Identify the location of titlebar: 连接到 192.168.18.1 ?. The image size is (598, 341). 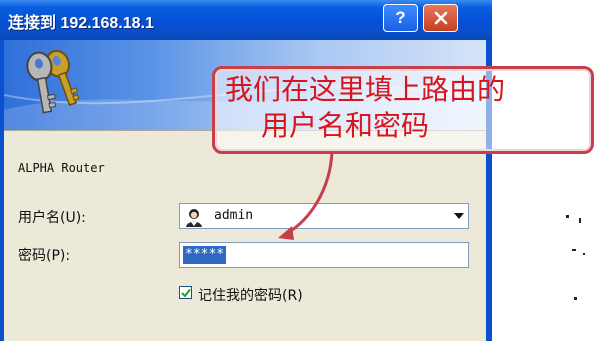
(246, 20).